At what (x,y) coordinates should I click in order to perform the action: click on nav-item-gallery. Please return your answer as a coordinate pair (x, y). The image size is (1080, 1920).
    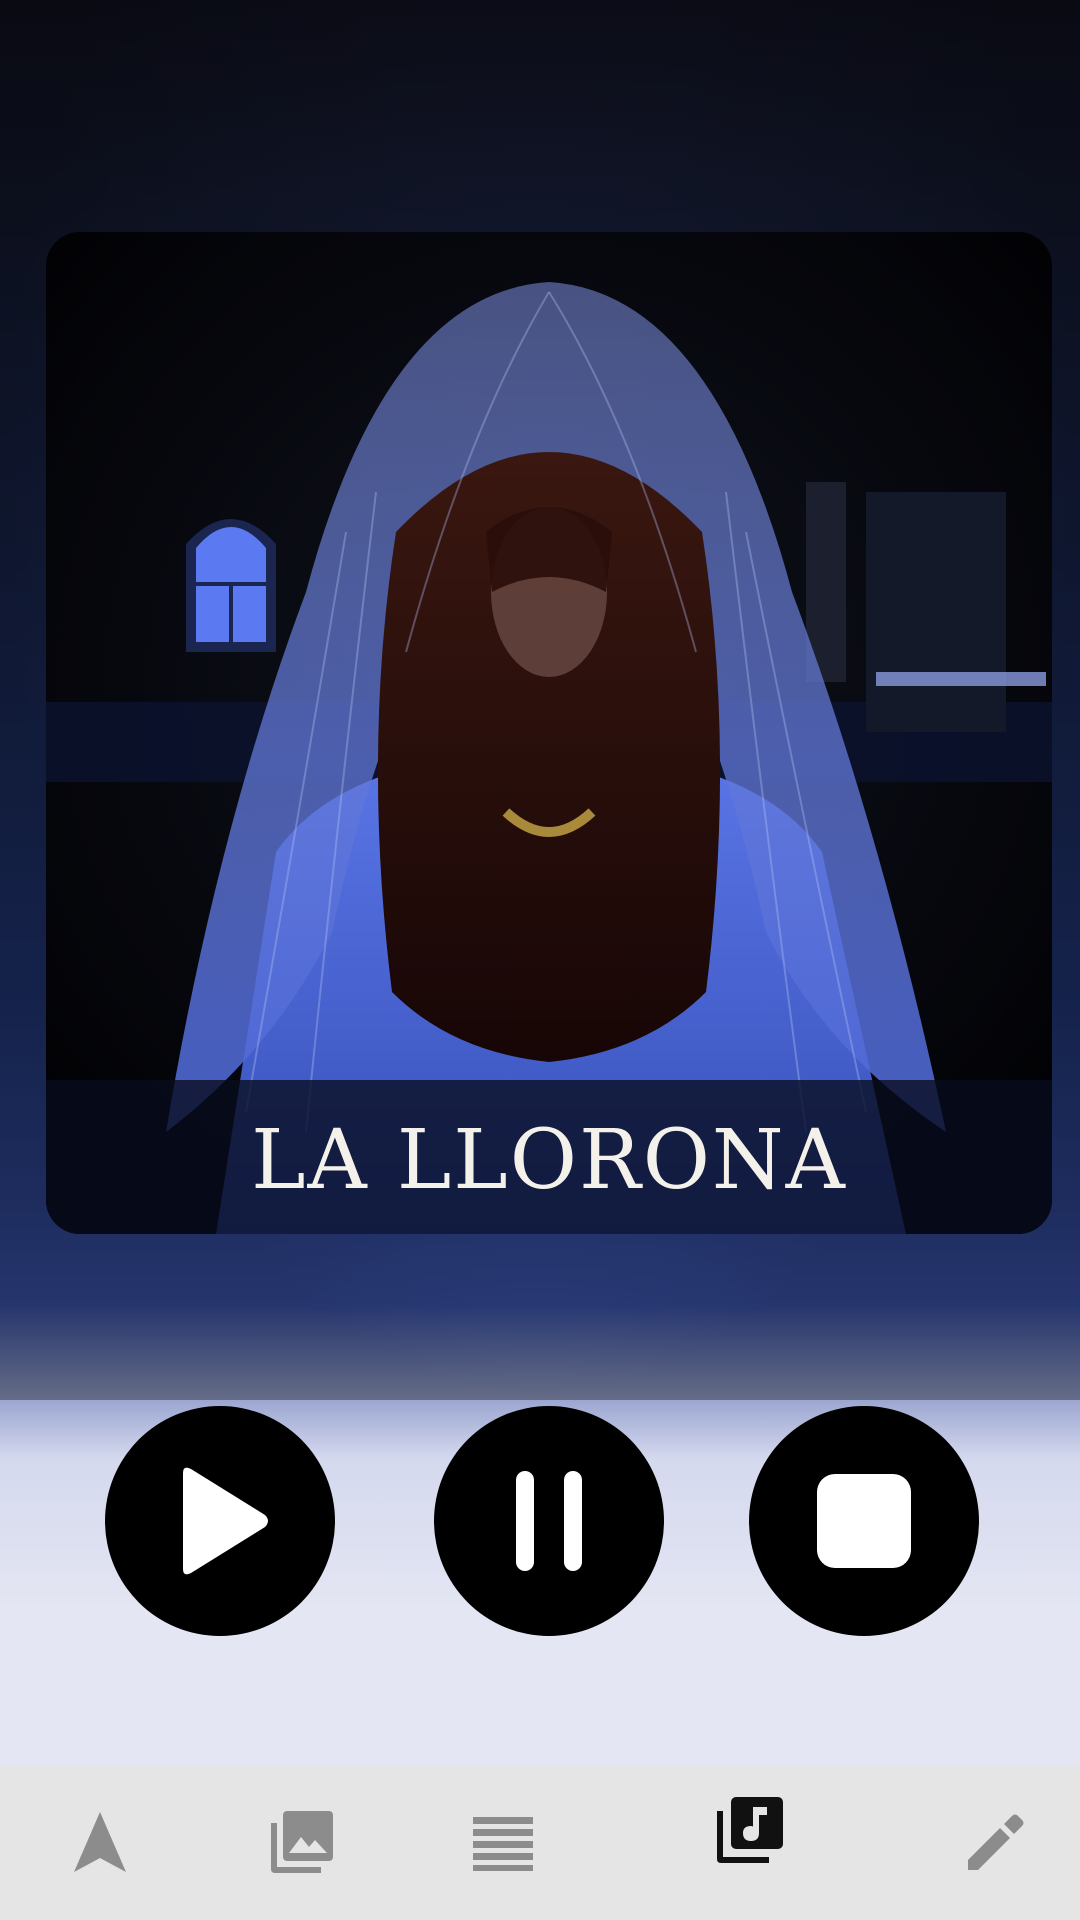
    Looking at the image, I should click on (301, 1842).